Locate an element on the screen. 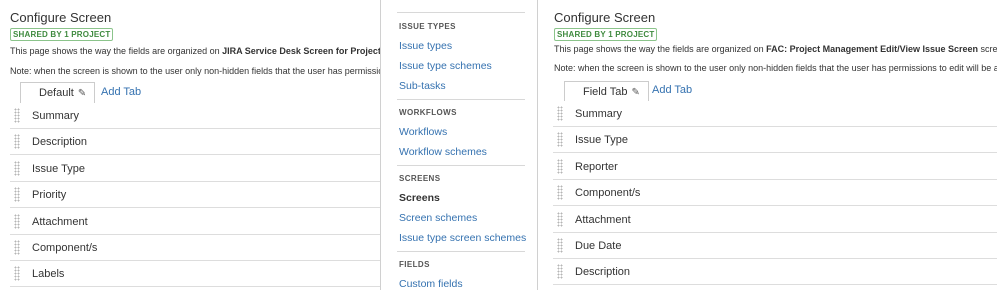 The width and height of the screenshot is (997, 290). field-row: Labels is located at coordinates (195, 274).